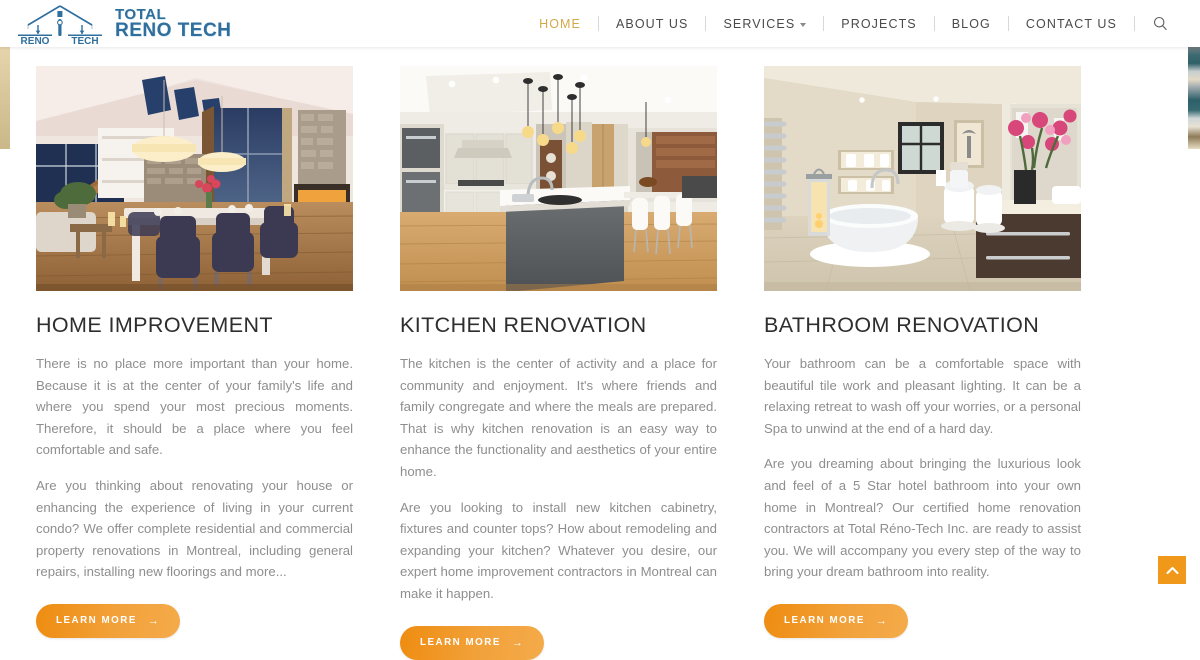 This screenshot has width=1200, height=660. I want to click on house-logo-icon: RENO TECH, so click(60, 24).